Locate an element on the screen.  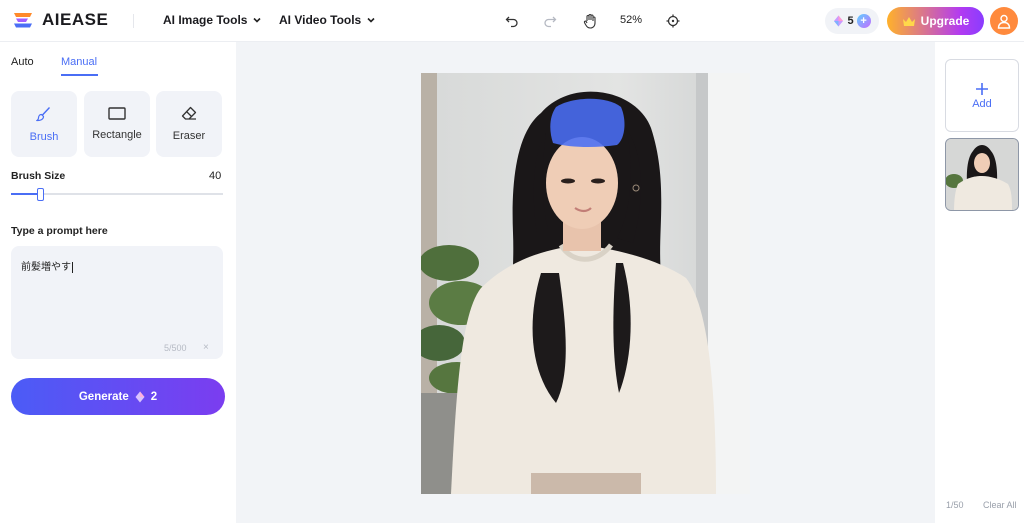
prompt-value: 前髪増やす is located at coordinates (46, 267).